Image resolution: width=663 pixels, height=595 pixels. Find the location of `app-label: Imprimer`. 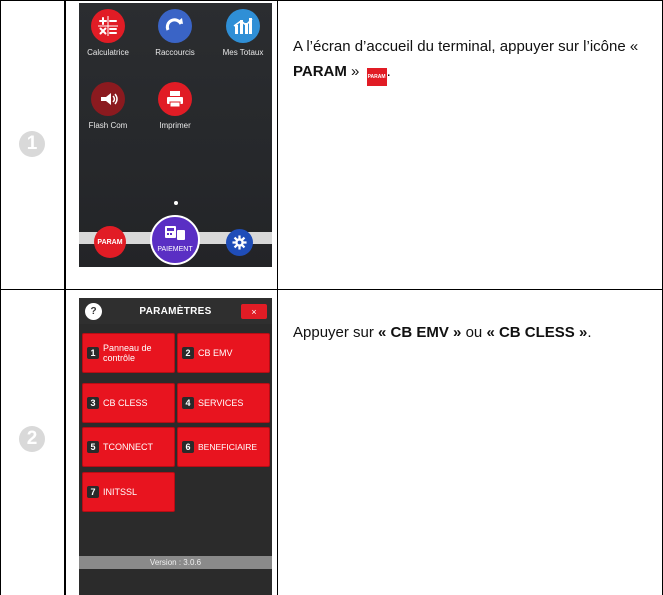

app-label: Imprimer is located at coordinates (175, 125).